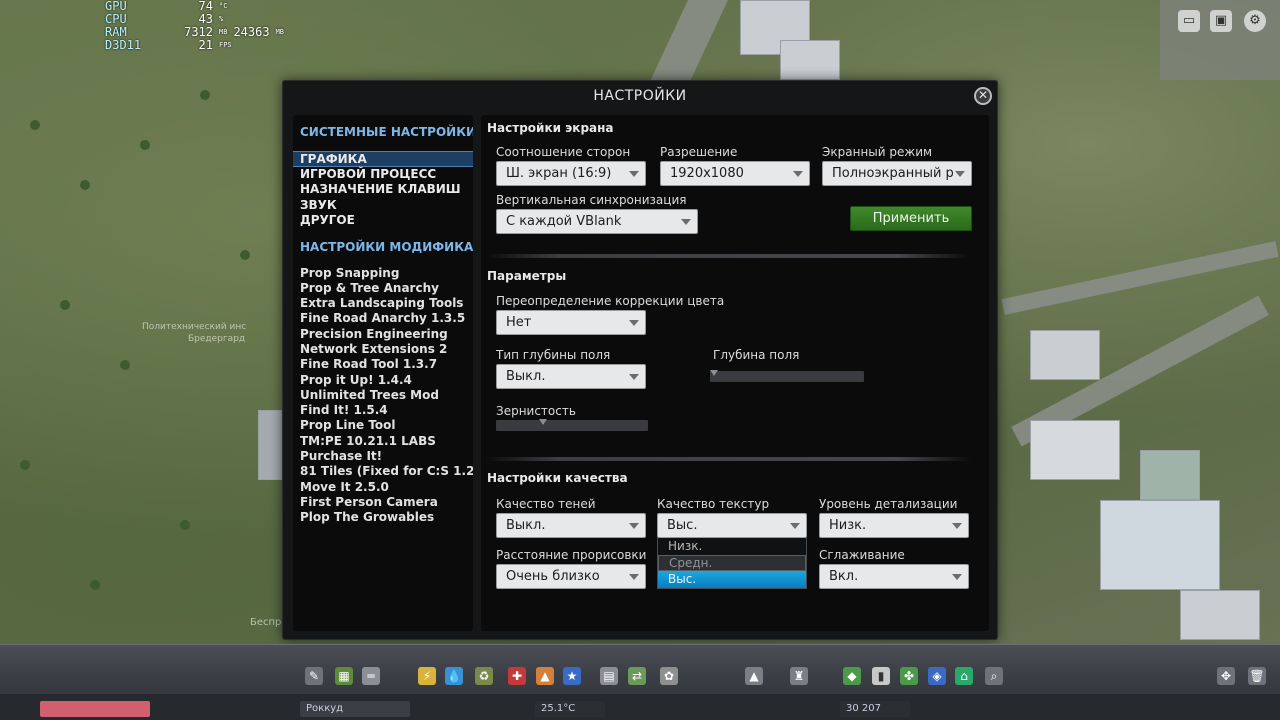  I want to click on dropdown-value: С каждой VBlank, so click(564, 221).